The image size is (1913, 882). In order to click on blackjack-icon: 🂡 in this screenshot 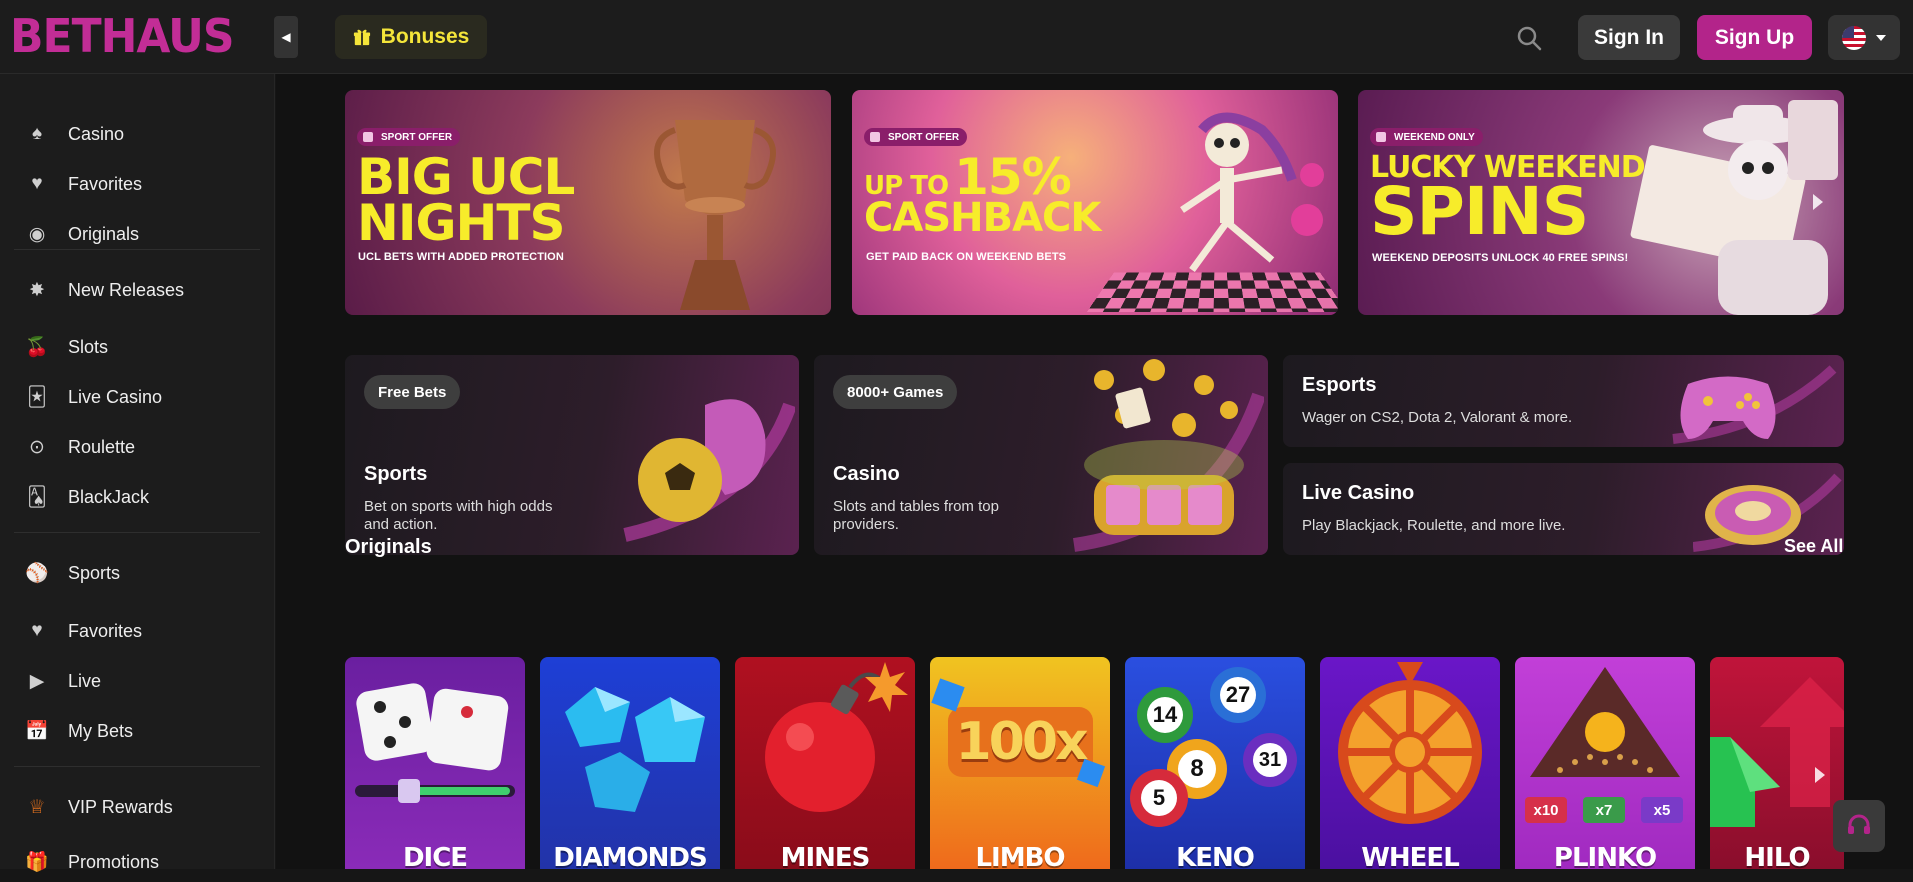, I will do `click(37, 497)`.